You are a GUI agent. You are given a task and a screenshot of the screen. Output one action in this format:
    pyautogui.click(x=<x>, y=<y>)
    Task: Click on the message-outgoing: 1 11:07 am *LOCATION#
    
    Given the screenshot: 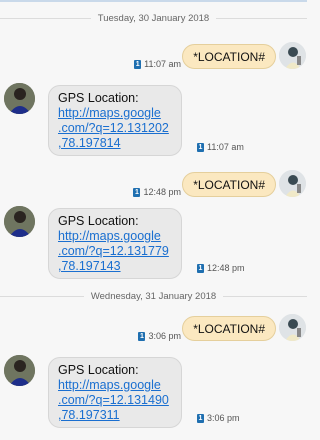 What is the action you would take?
    pyautogui.click(x=153, y=59)
    